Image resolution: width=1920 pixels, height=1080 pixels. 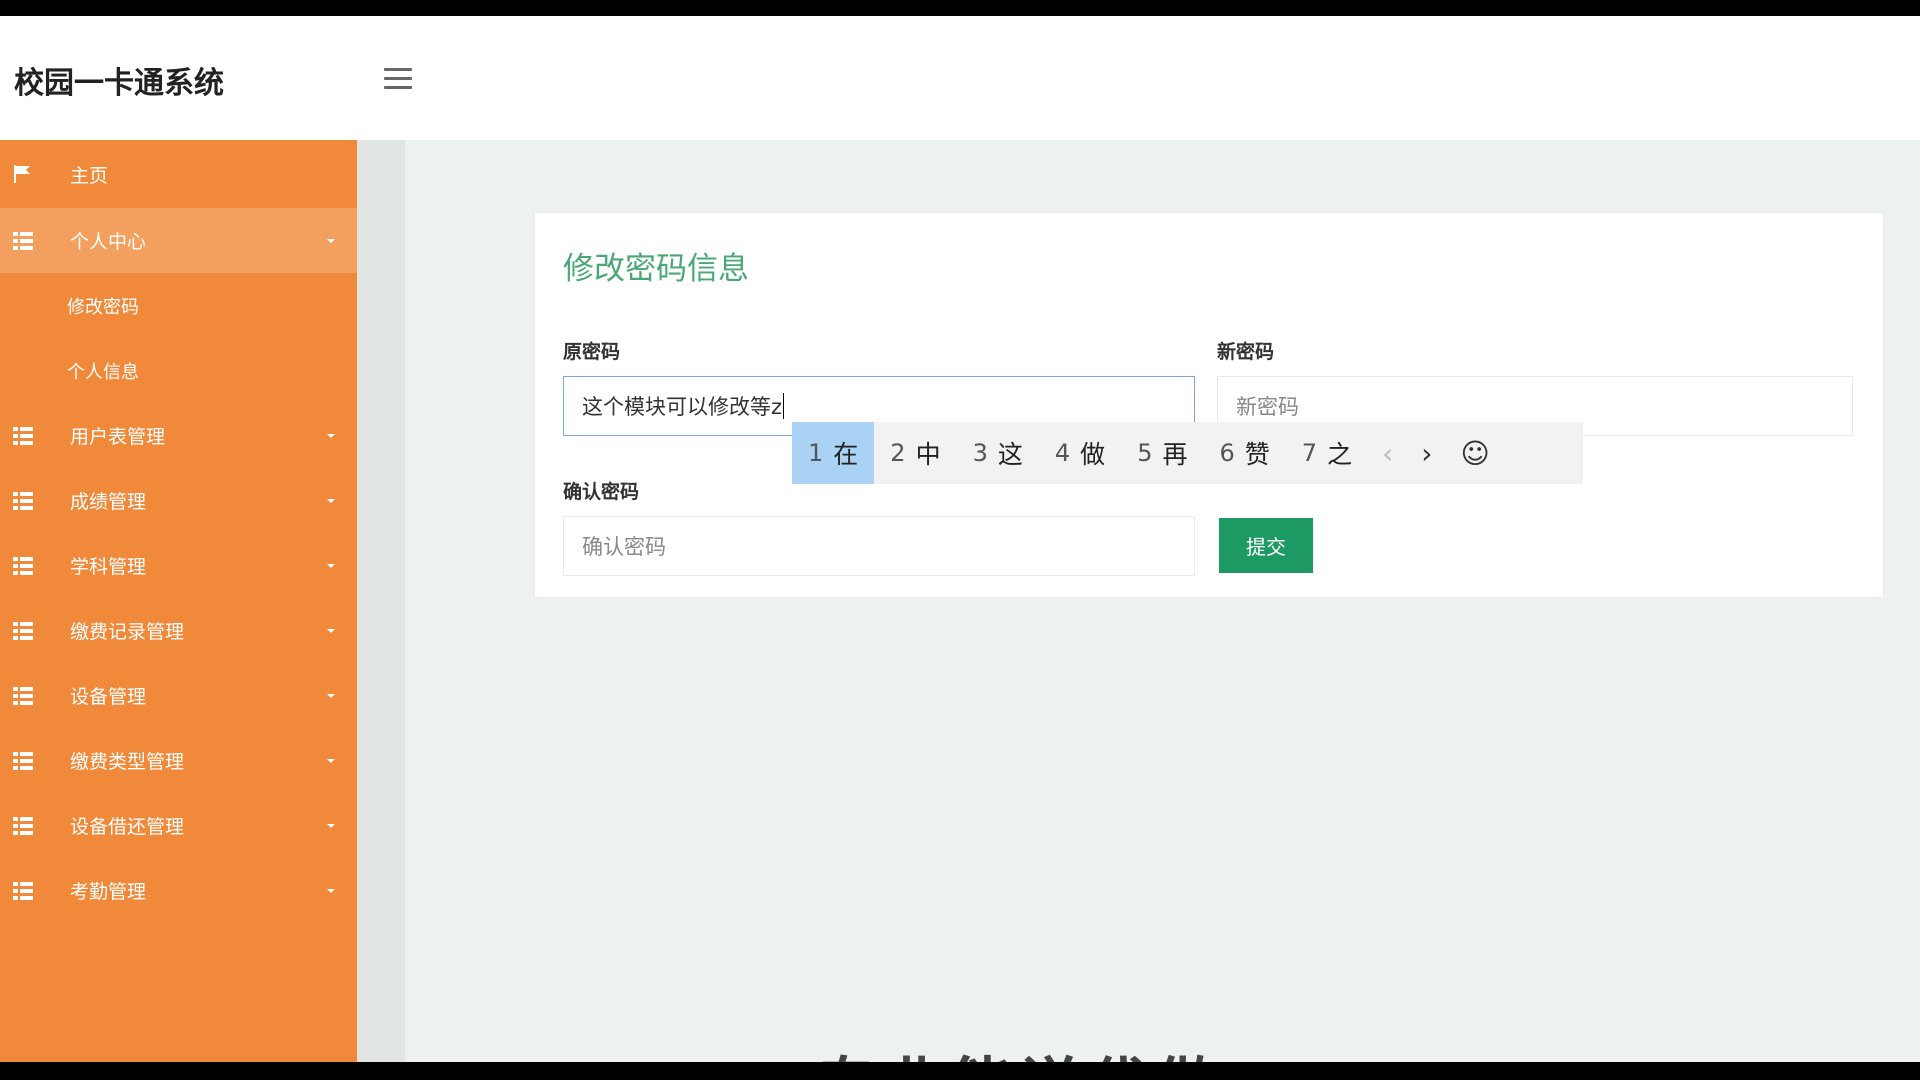 What do you see at coordinates (1175, 454) in the screenshot?
I see `ime-candidate-char: 再` at bounding box center [1175, 454].